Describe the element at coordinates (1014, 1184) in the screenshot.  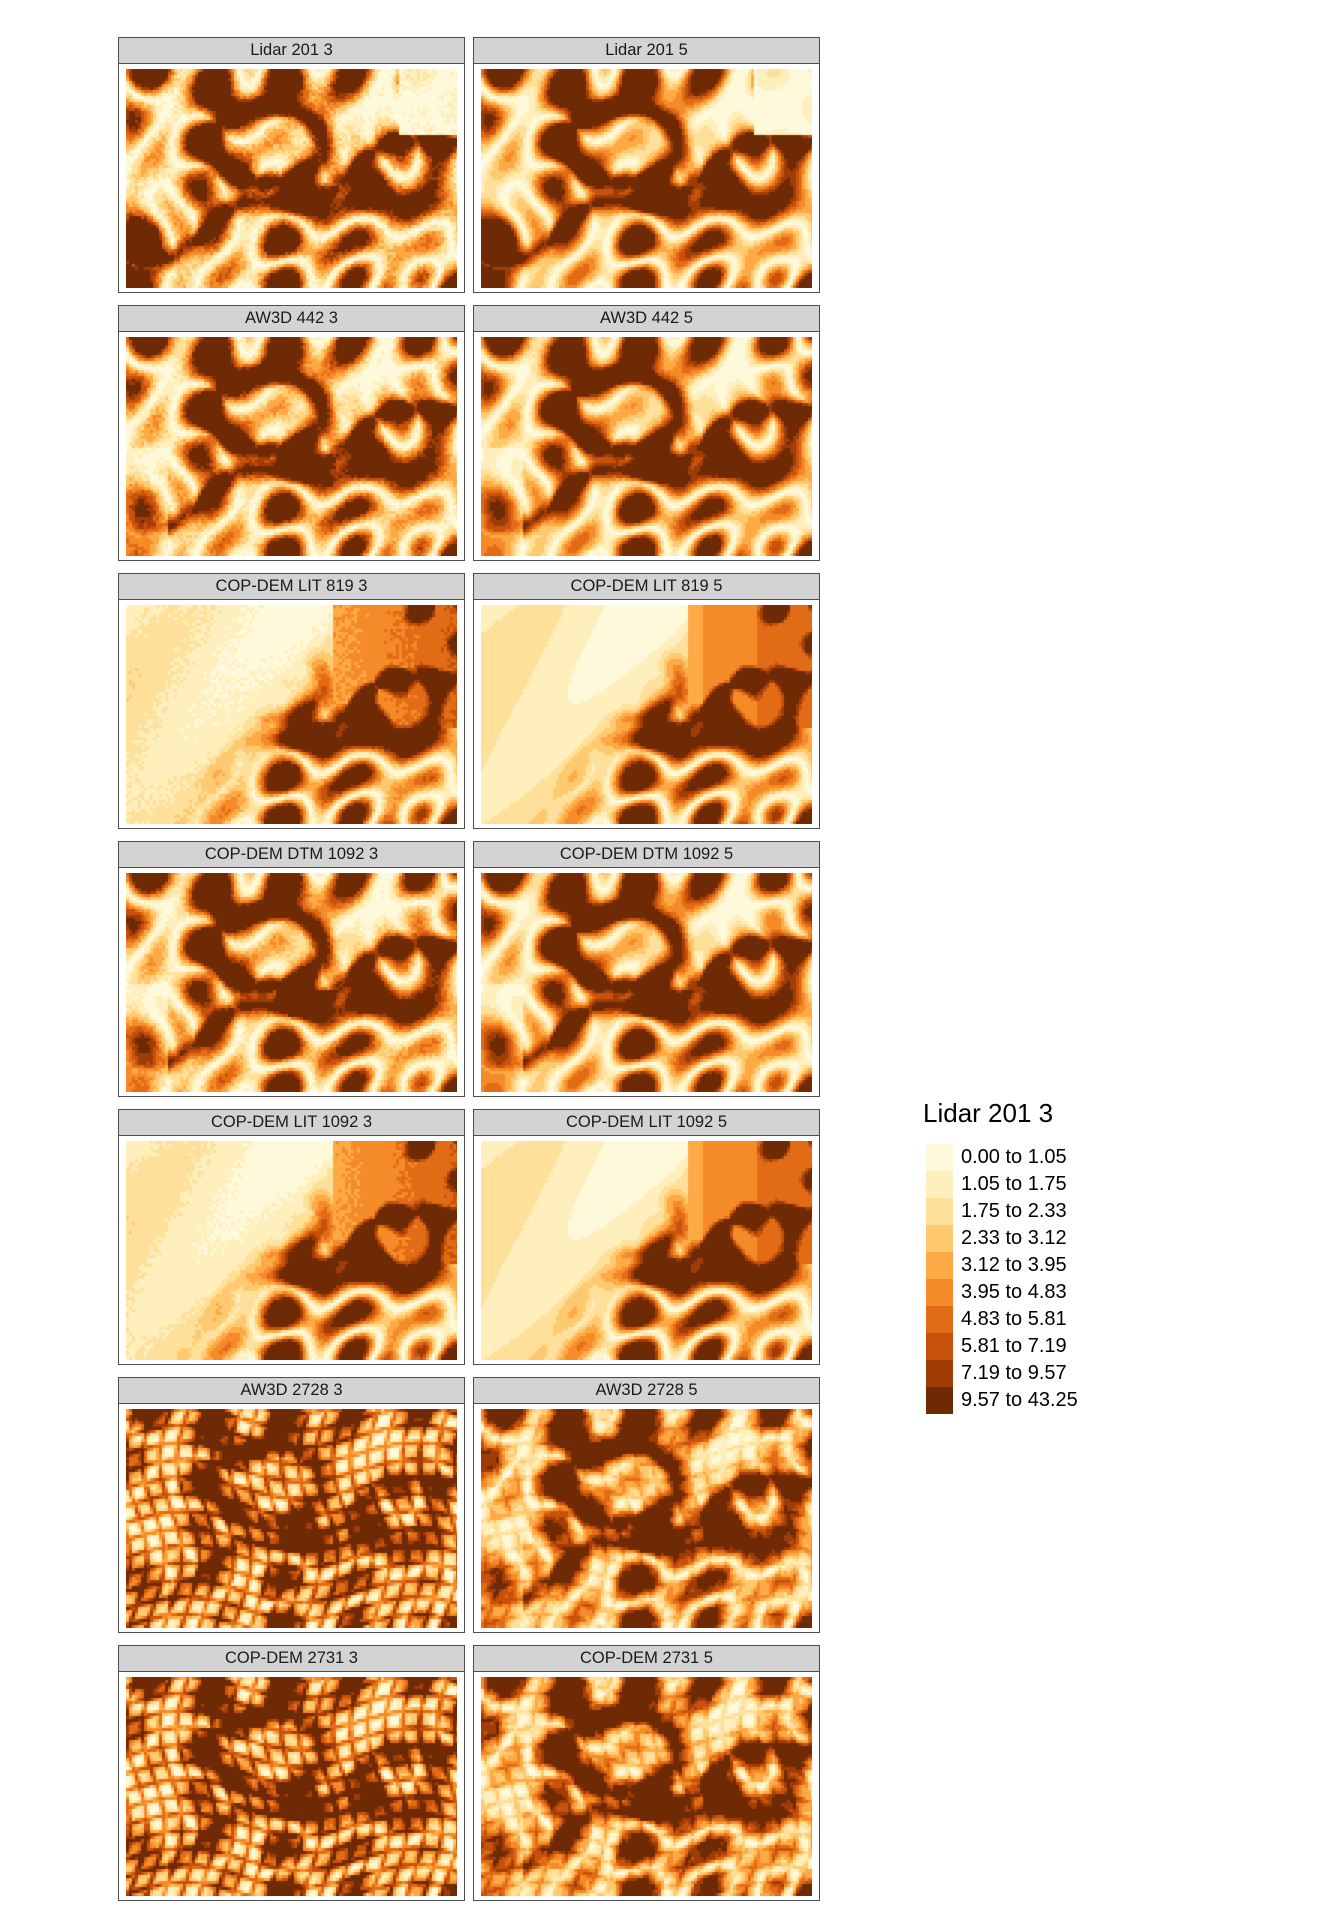
I see `legend-label: 1.05 to 1.75` at that location.